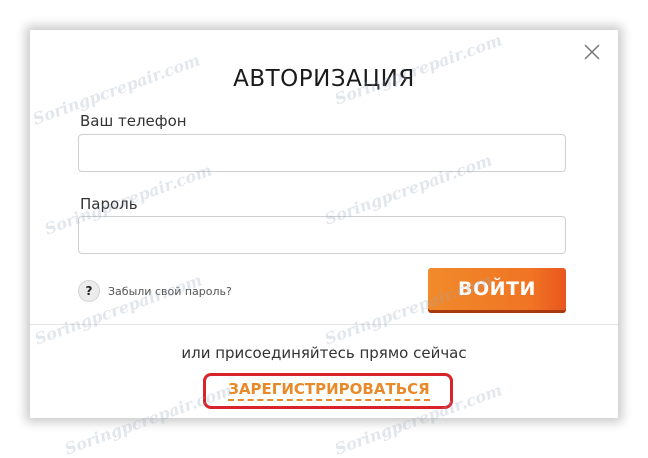 The image size is (648, 458). I want to click on register-link: ЗАРЕГИСТРИРОВАТЬСЯ, so click(329, 393).